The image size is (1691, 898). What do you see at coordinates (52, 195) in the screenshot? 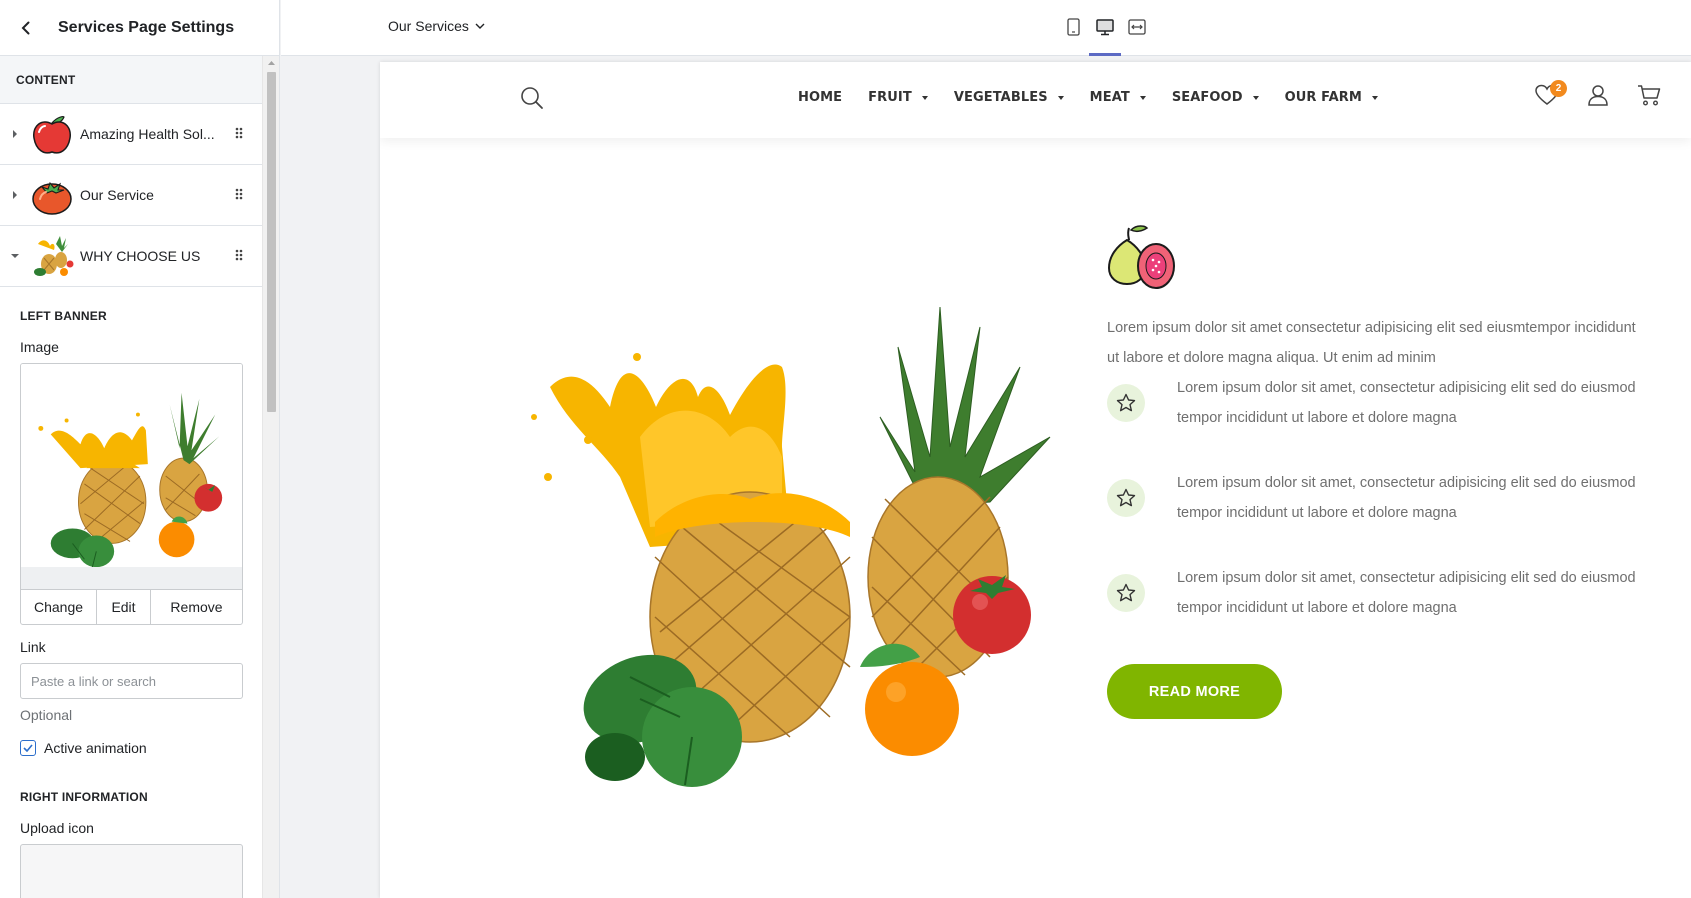
I see `tomato-icon` at bounding box center [52, 195].